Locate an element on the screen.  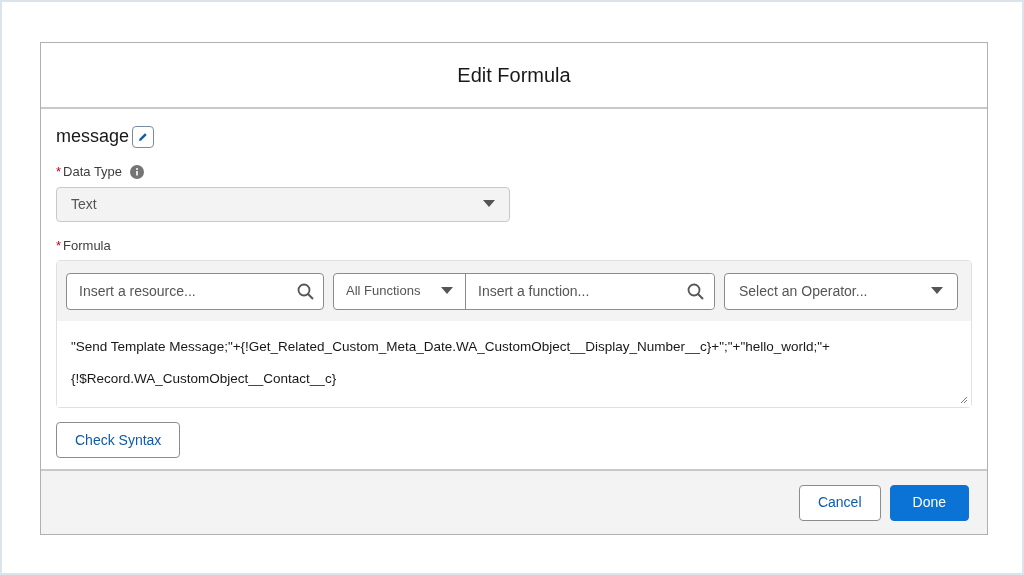
dialog-title: Edit Formula is located at coordinates (514, 75).